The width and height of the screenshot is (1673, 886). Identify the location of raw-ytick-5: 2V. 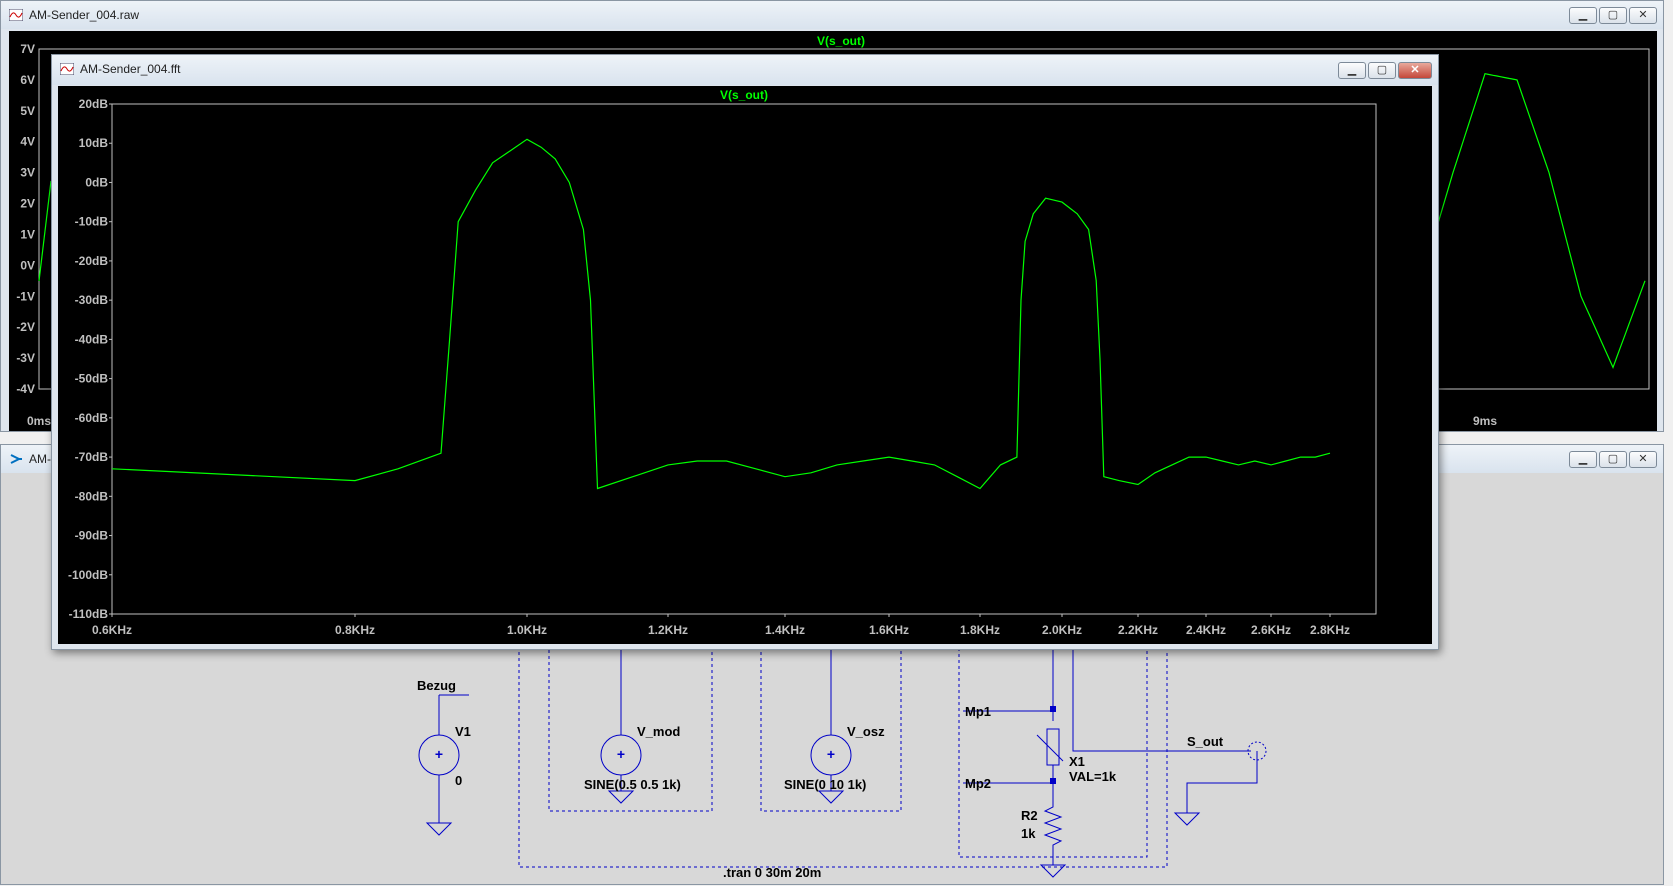
(27, 204).